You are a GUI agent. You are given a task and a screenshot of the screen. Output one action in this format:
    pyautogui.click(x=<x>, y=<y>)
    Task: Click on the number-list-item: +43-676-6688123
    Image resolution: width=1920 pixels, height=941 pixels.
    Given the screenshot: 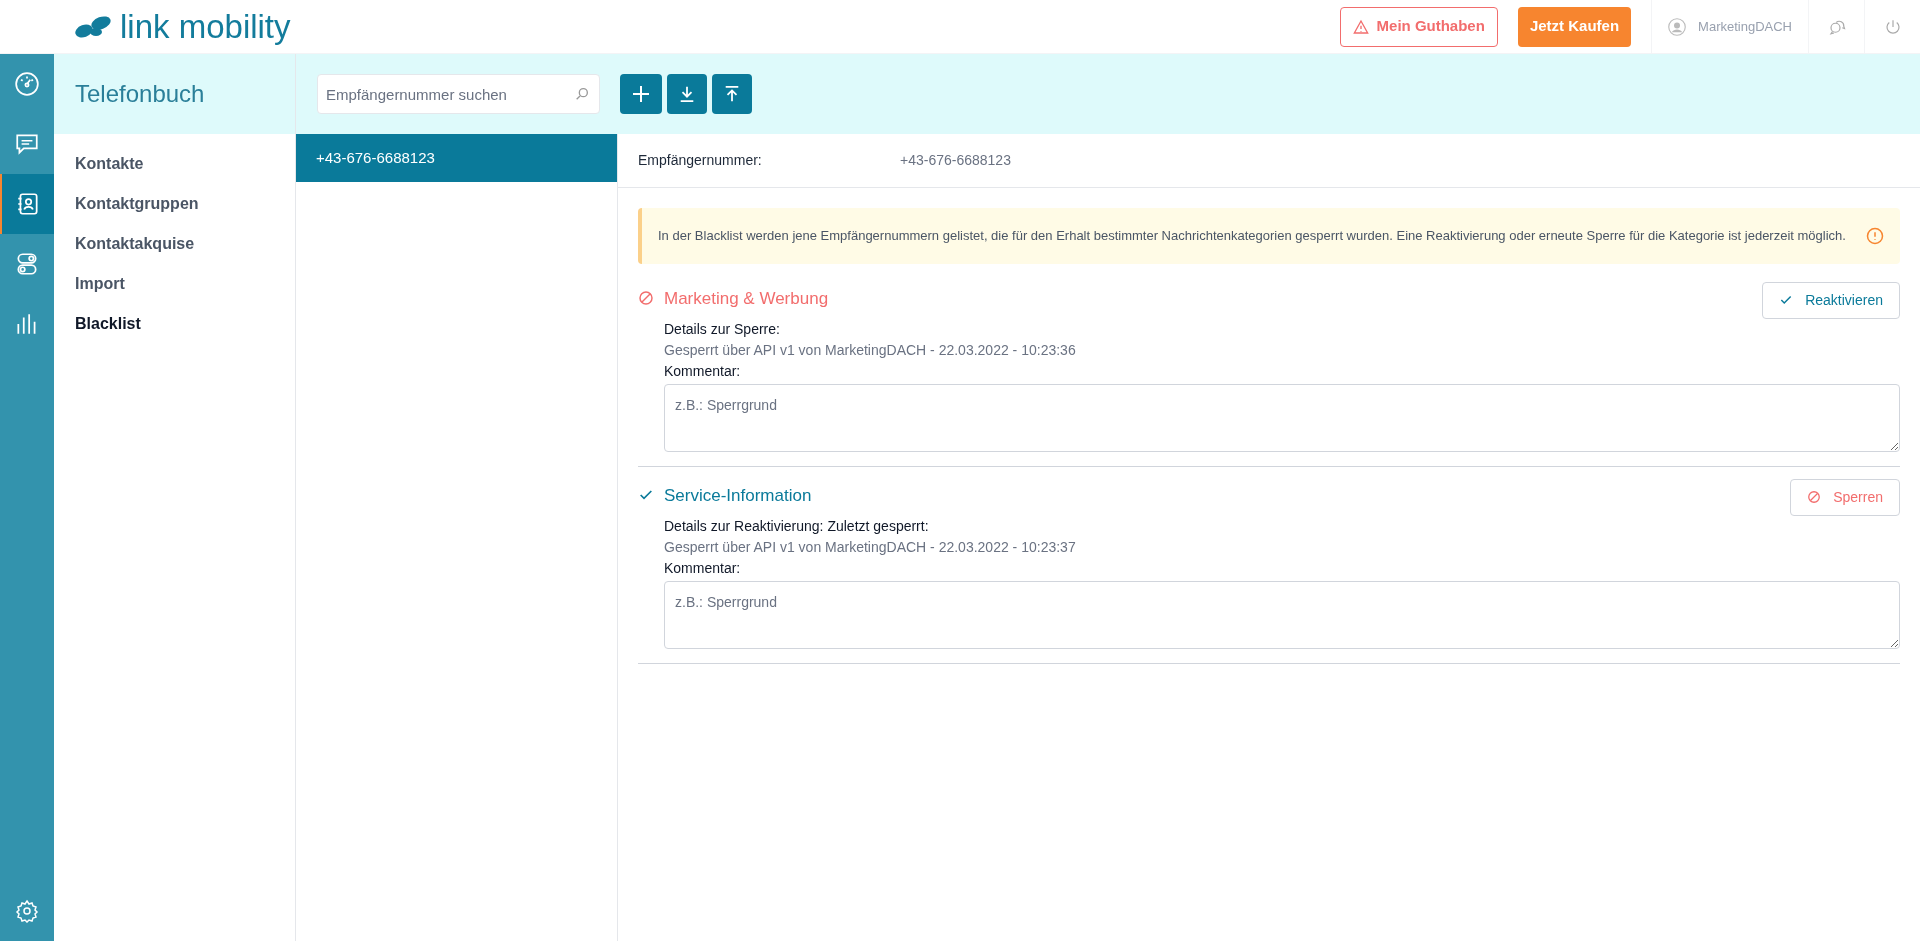 What is the action you would take?
    pyautogui.click(x=456, y=158)
    